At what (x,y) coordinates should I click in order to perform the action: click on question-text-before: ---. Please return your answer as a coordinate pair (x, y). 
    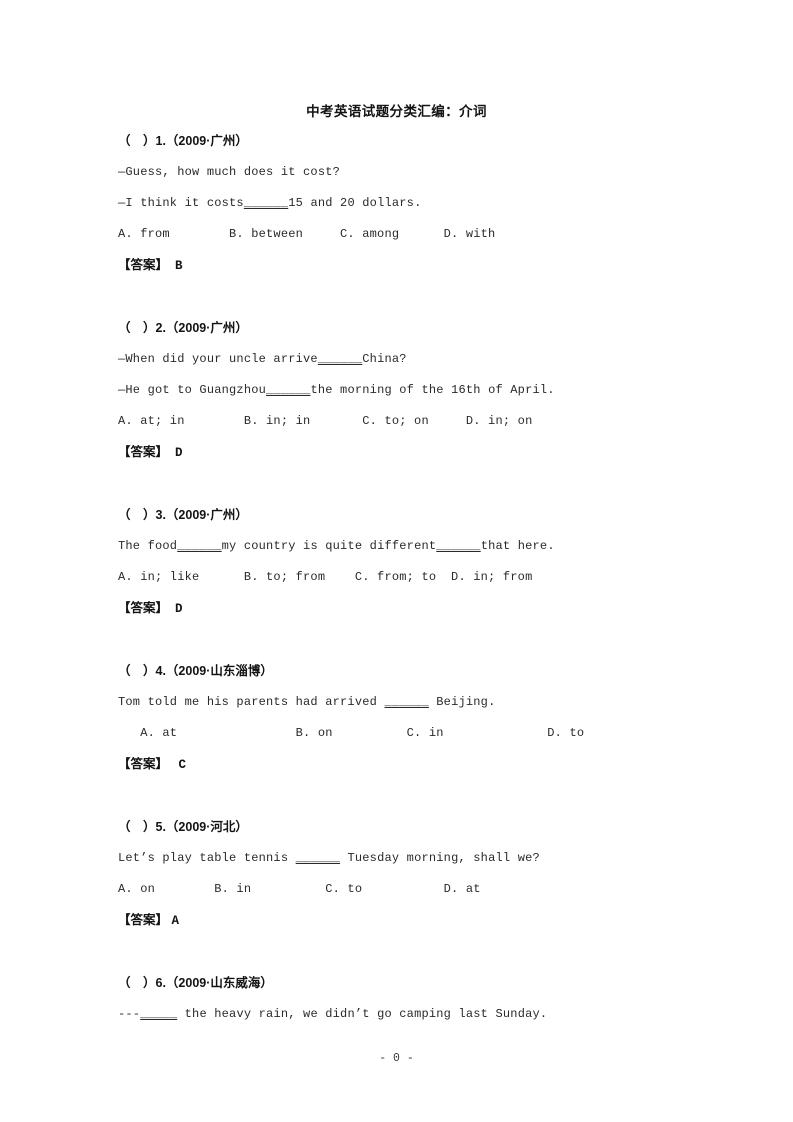
    Looking at the image, I should click on (129, 1014).